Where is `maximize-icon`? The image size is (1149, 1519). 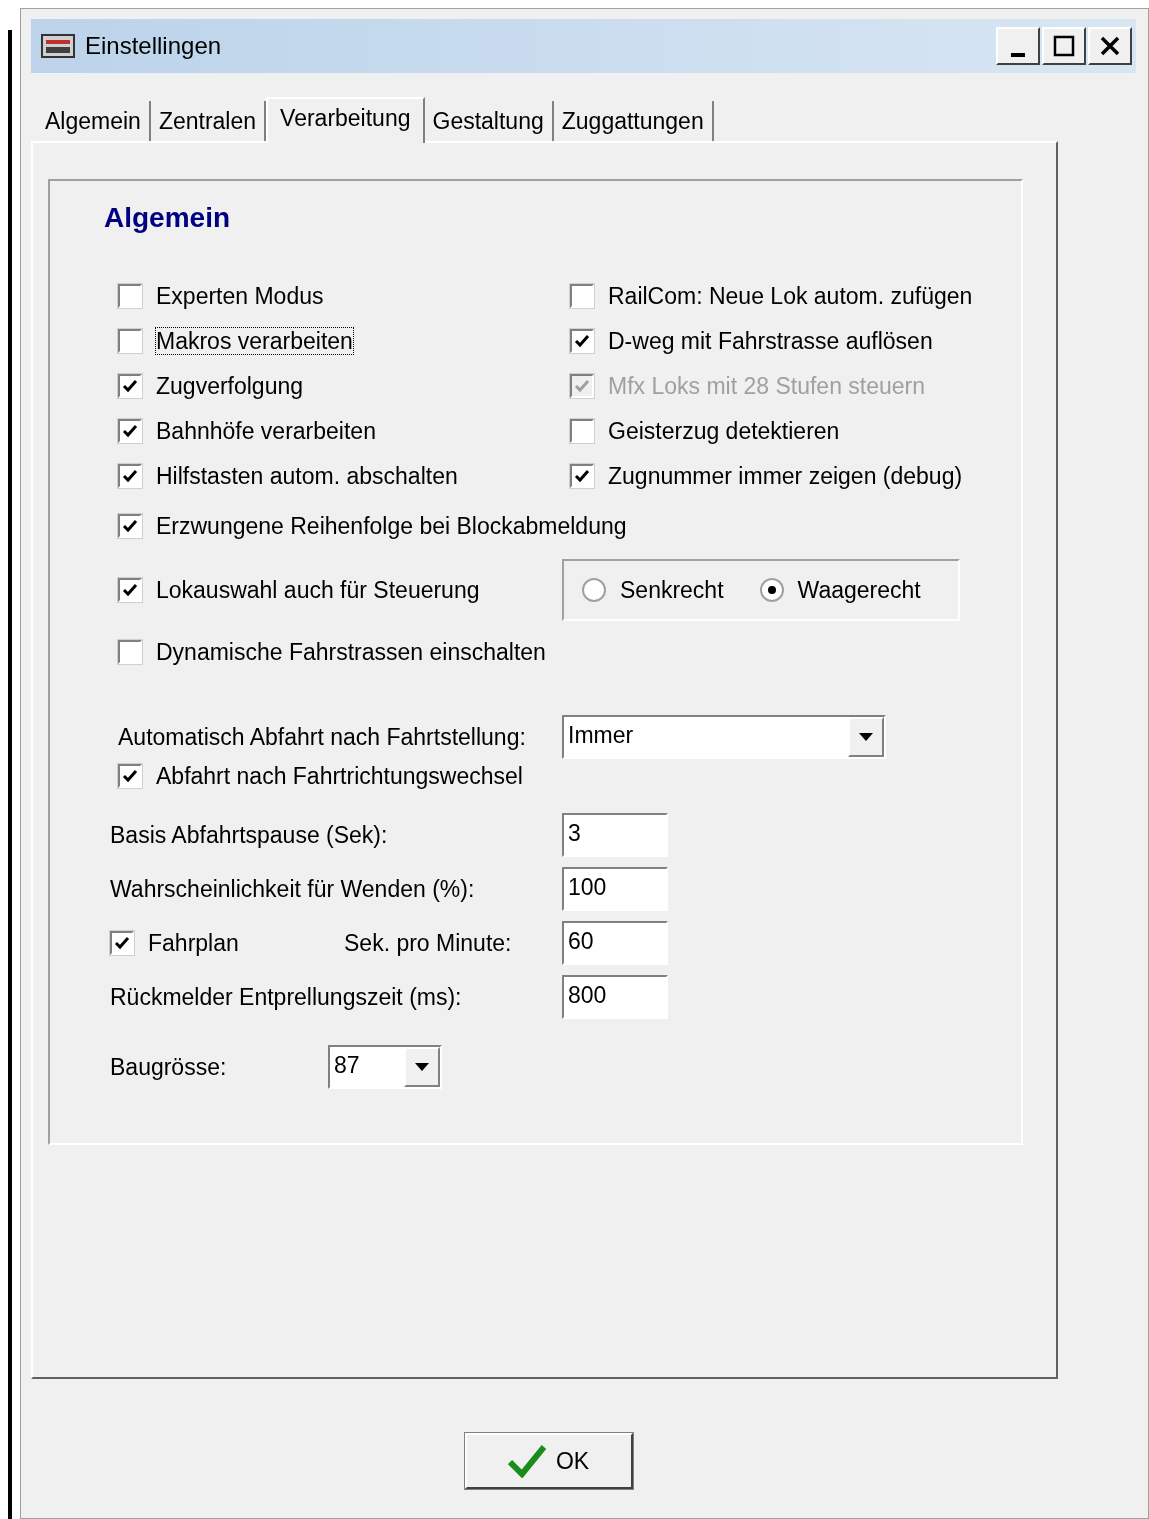 maximize-icon is located at coordinates (1064, 46).